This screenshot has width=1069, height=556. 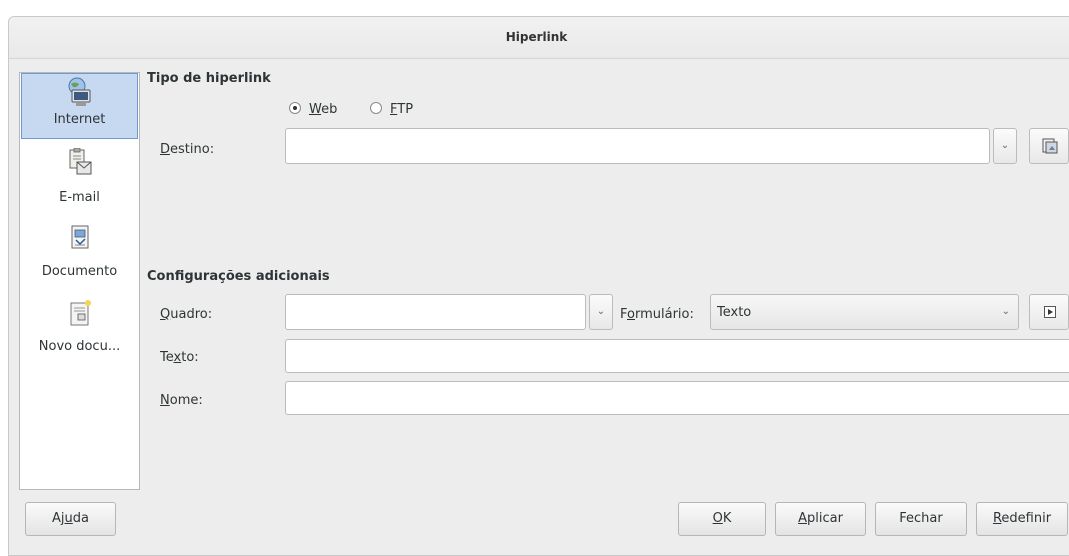 I want to click on sidebar-item-document: Documento, so click(x=79, y=259).